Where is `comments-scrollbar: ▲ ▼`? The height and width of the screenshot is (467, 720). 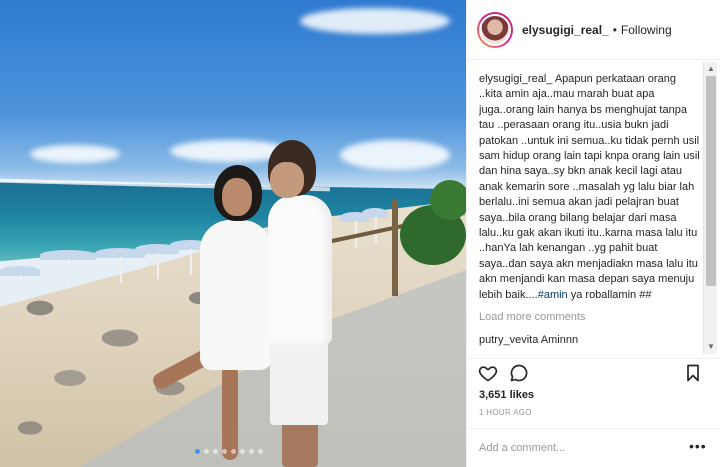 comments-scrollbar: ▲ ▼ is located at coordinates (710, 208).